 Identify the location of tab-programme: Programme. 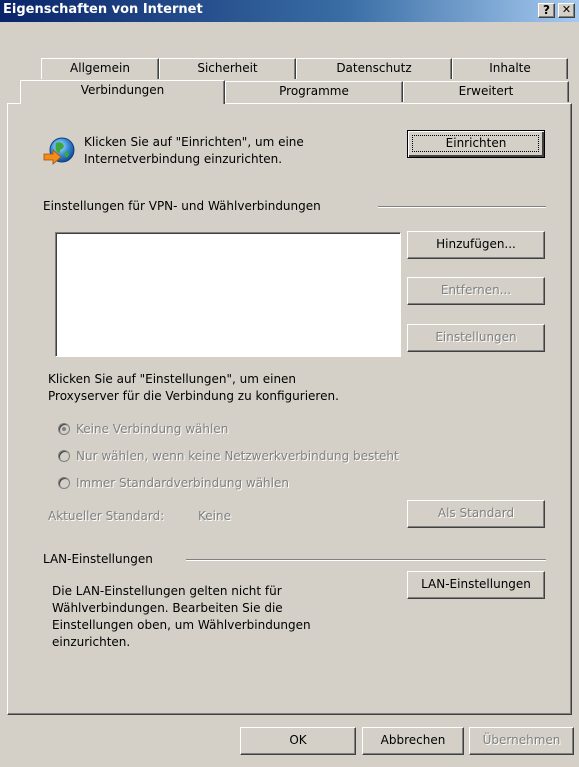
(314, 91).